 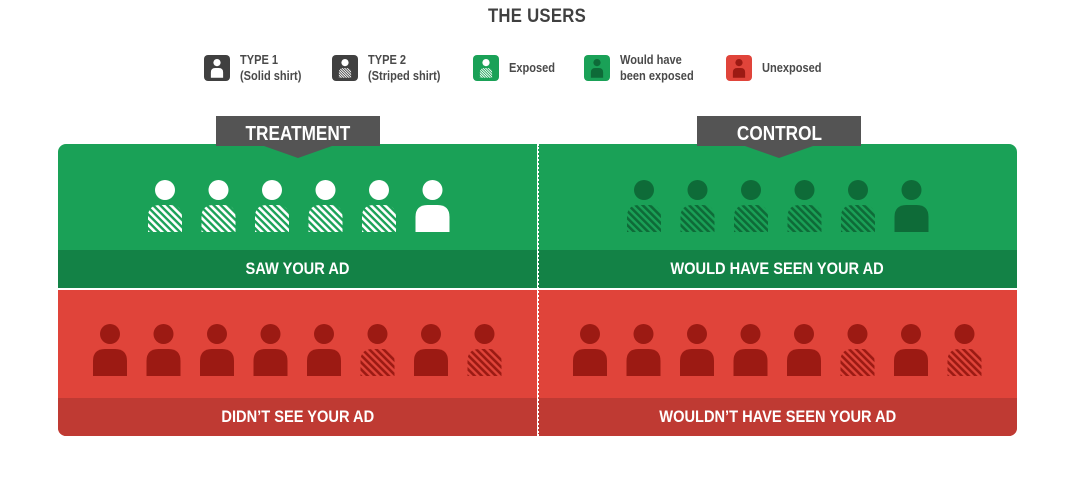 I want to click on control-label-text: CONTROL, so click(x=779, y=134).